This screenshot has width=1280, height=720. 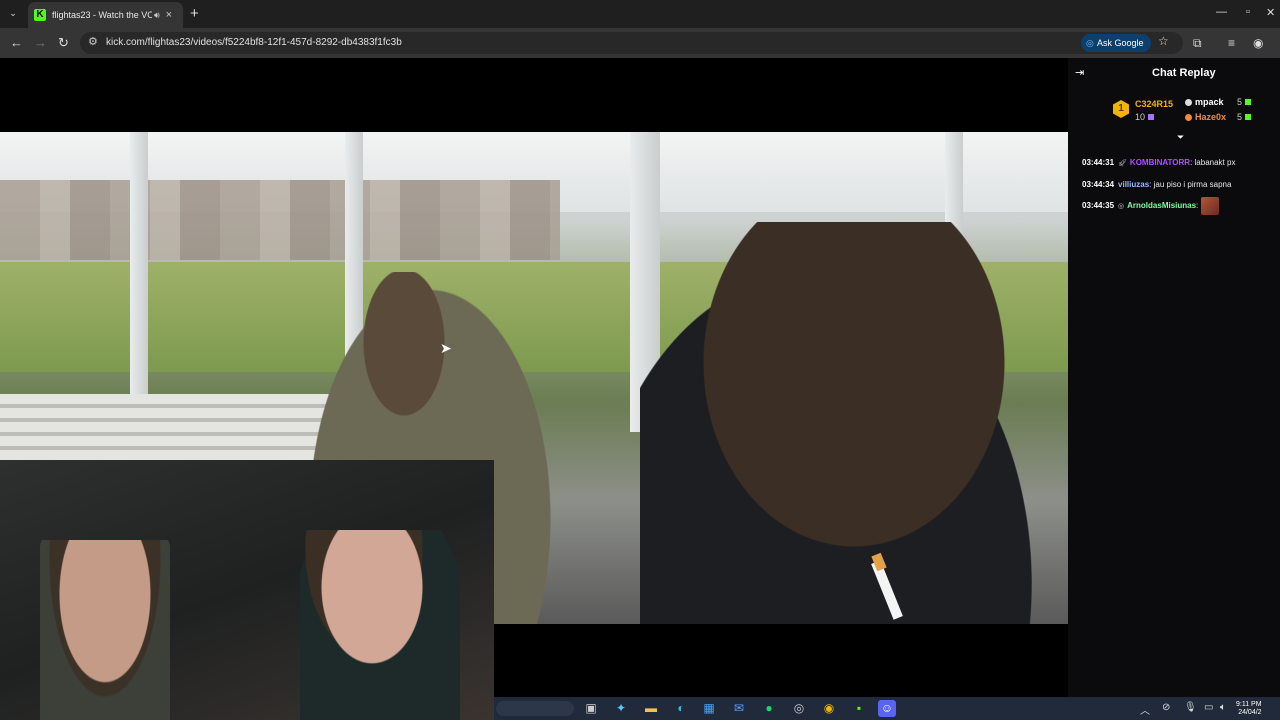 I want to click on leader-1-count: 10, so click(x=1140, y=117).